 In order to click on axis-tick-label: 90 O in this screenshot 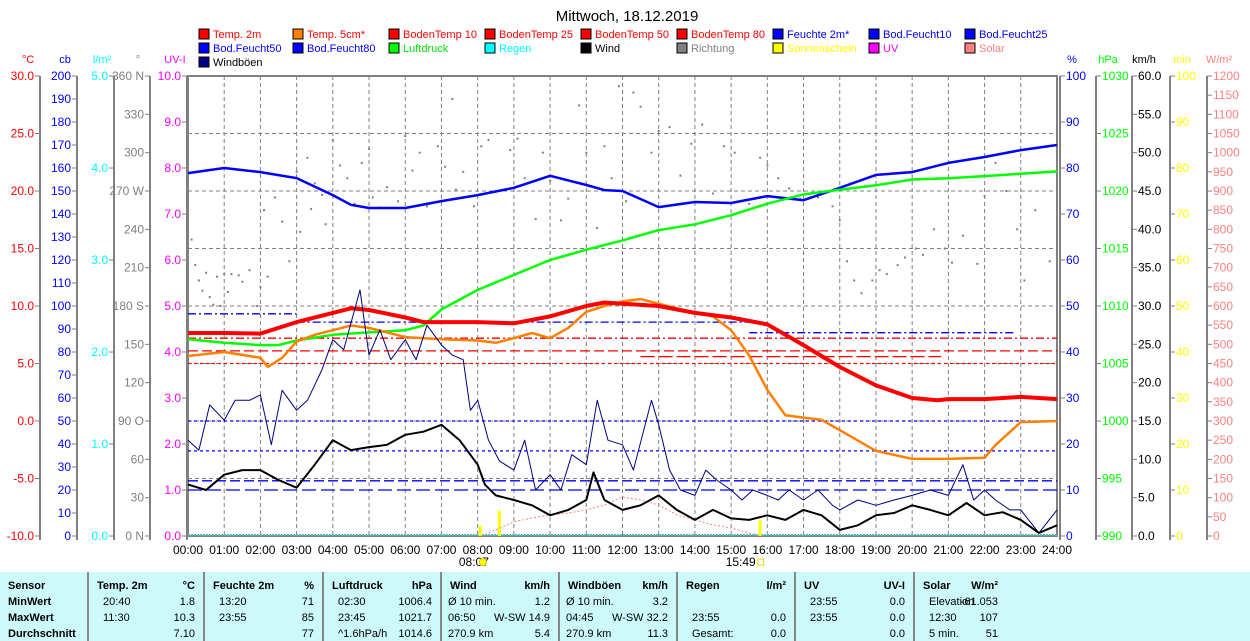, I will do `click(131, 421)`.